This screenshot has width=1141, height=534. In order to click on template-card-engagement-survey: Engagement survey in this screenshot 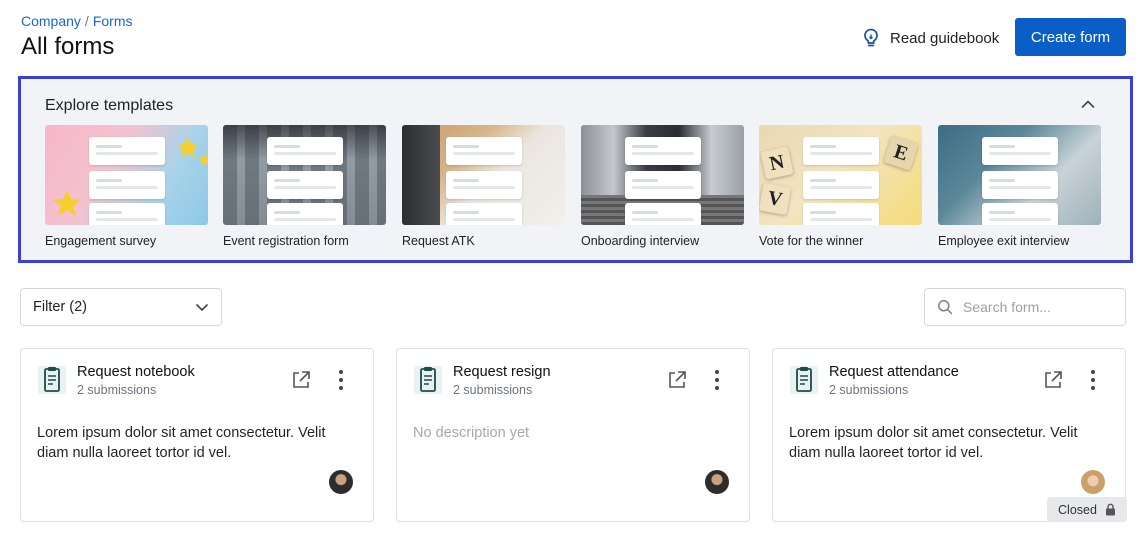, I will do `click(126, 186)`.